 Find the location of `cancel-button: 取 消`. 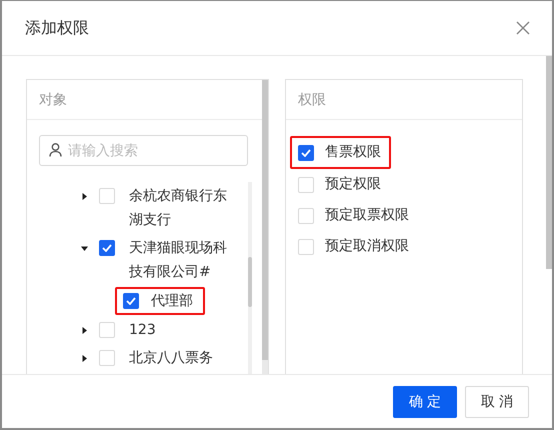

cancel-button: 取 消 is located at coordinates (497, 402).